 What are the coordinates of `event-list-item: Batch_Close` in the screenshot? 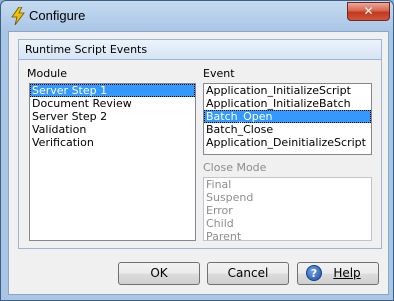 It's located at (287, 129).